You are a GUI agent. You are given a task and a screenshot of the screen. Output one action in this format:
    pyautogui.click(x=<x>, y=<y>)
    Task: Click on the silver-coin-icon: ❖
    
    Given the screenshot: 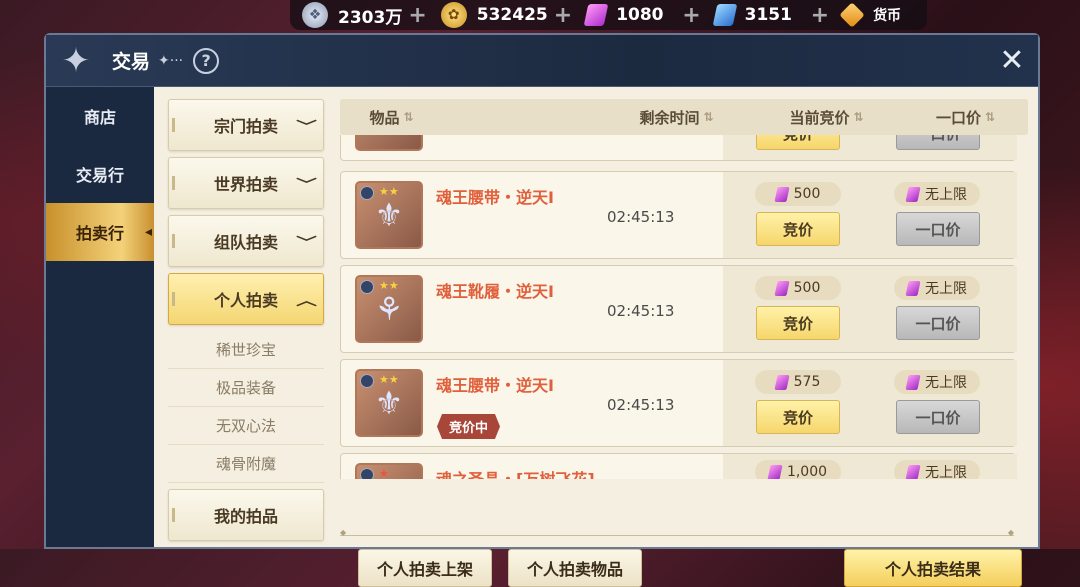 What is the action you would take?
    pyautogui.click(x=315, y=15)
    